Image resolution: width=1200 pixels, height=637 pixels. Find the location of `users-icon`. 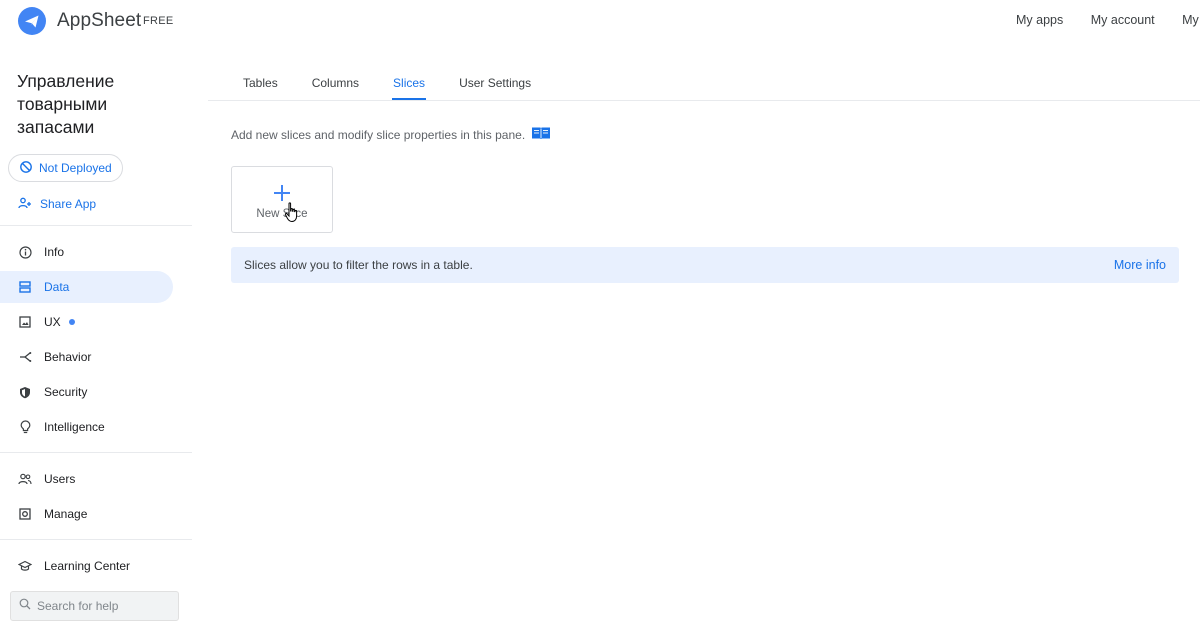

users-icon is located at coordinates (25, 479).